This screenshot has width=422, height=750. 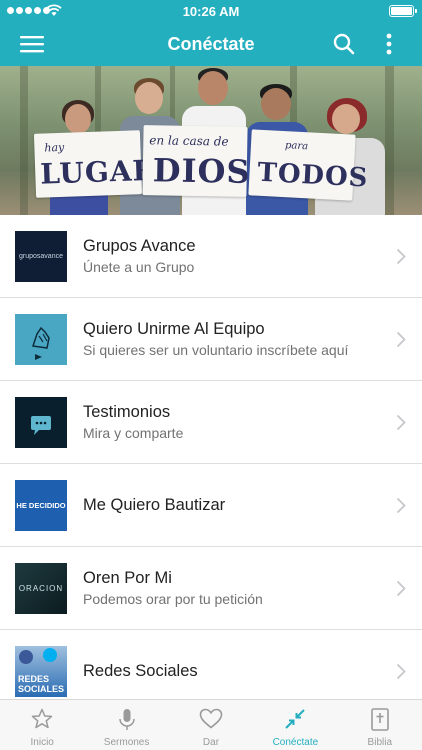 I want to click on chat-bubble-icon, so click(x=41, y=425).